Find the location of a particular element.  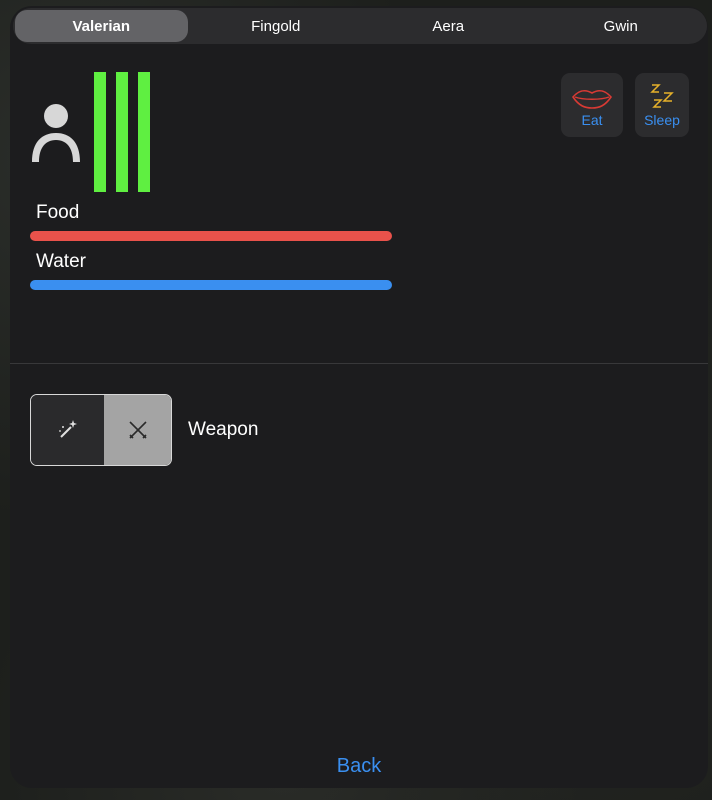

magic-weapon-option is located at coordinates (67, 430).